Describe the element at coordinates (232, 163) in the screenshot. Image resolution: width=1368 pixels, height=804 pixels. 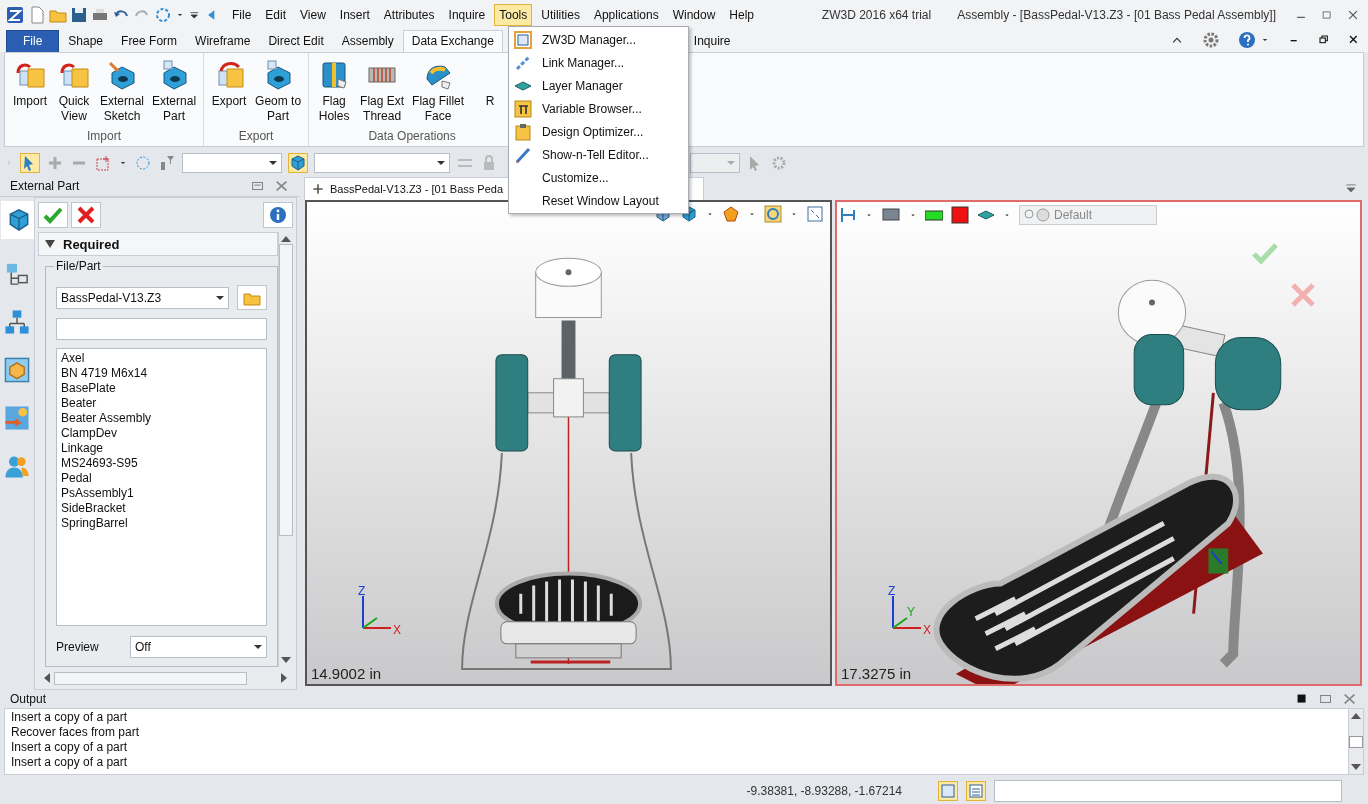
I see `filter-dropdown` at that location.